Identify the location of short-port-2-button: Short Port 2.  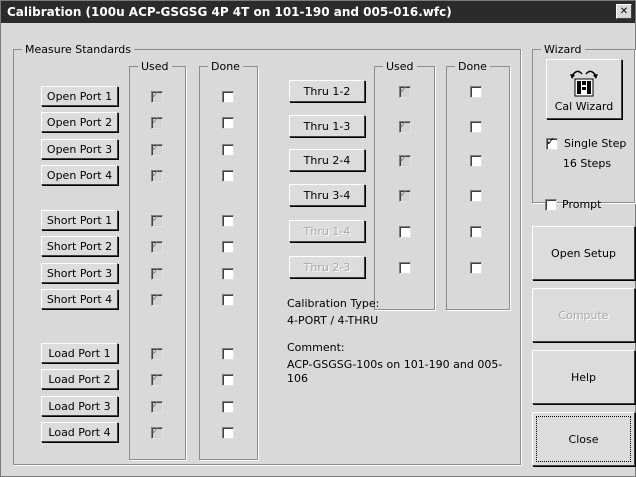
(79, 246).